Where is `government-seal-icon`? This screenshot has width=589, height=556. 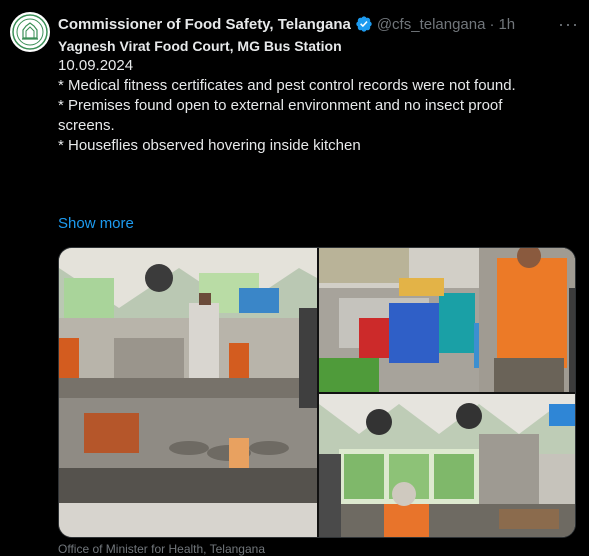 government-seal-icon is located at coordinates (30, 32).